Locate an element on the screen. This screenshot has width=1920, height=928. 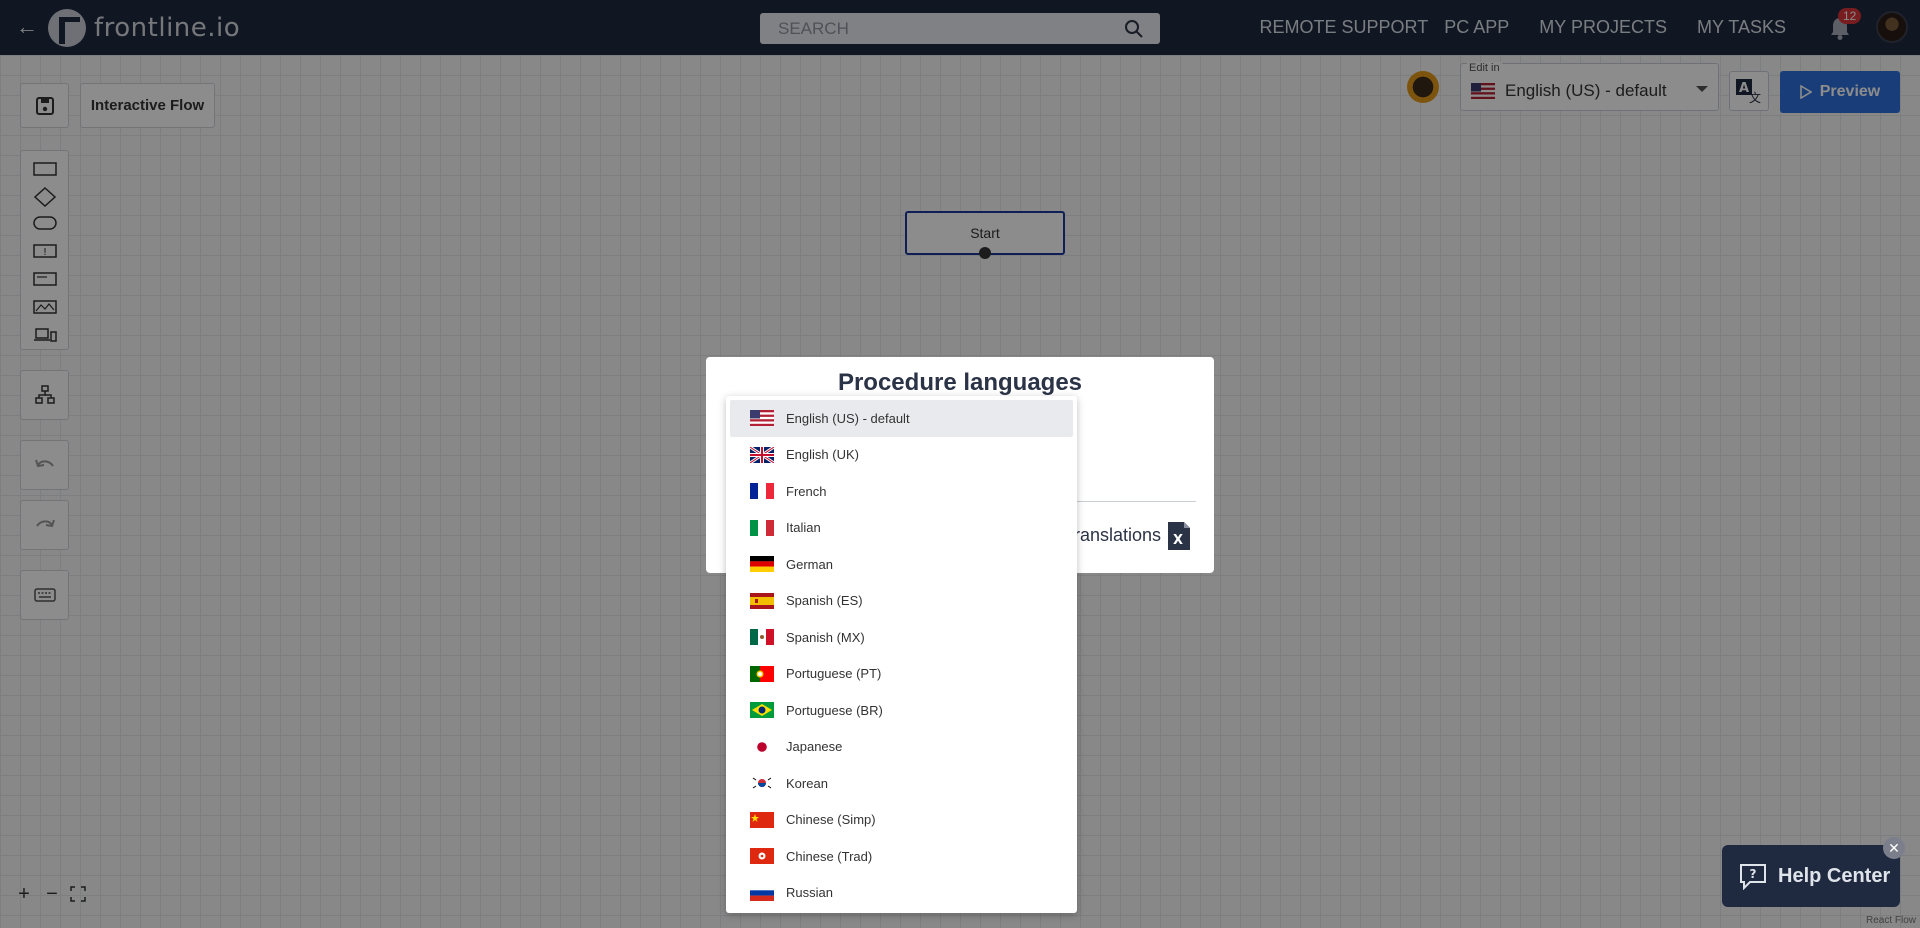
language-label: Spanish (ES) is located at coordinates (824, 601).